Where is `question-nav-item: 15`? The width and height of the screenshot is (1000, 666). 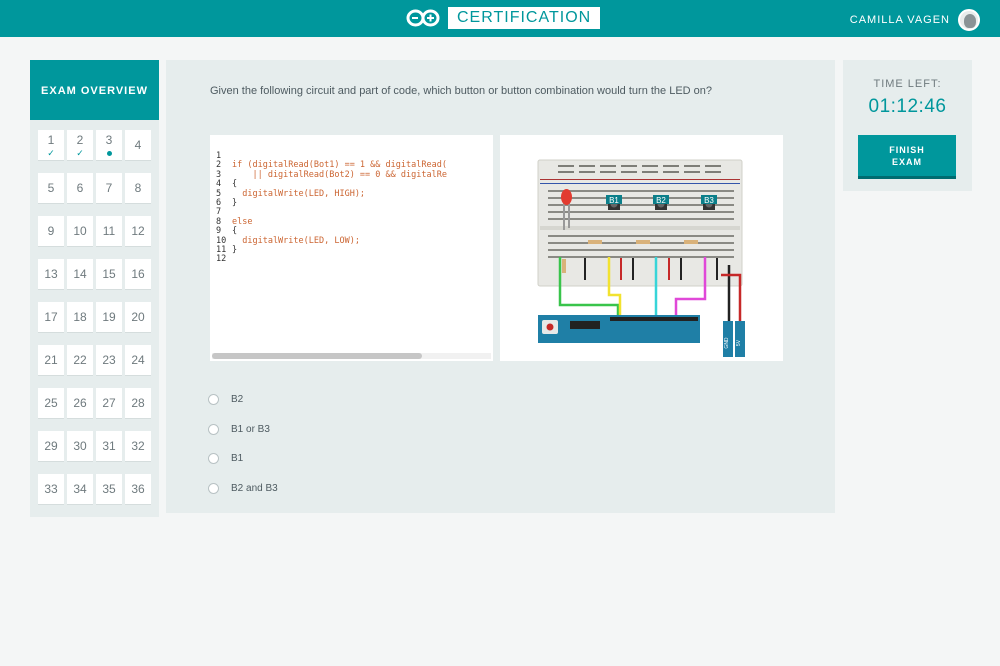 question-nav-item: 15 is located at coordinates (109, 274).